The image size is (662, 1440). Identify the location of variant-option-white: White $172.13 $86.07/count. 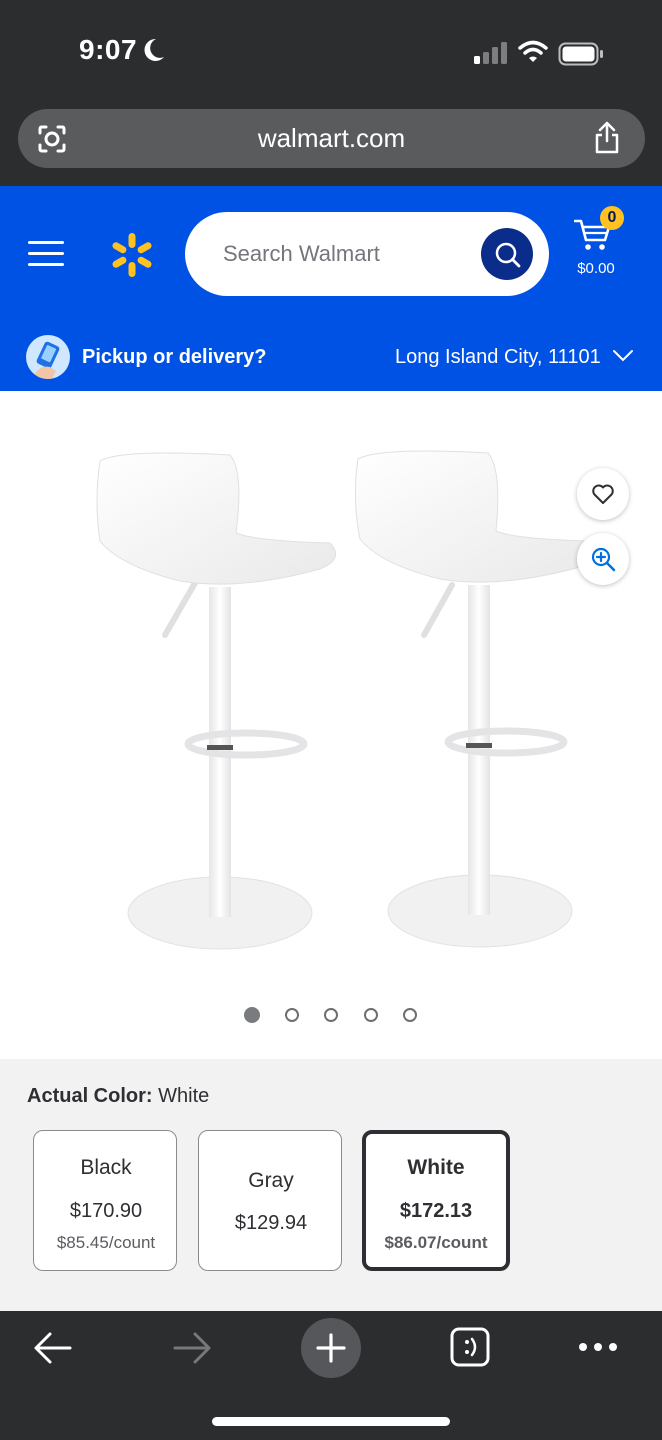
(436, 1200).